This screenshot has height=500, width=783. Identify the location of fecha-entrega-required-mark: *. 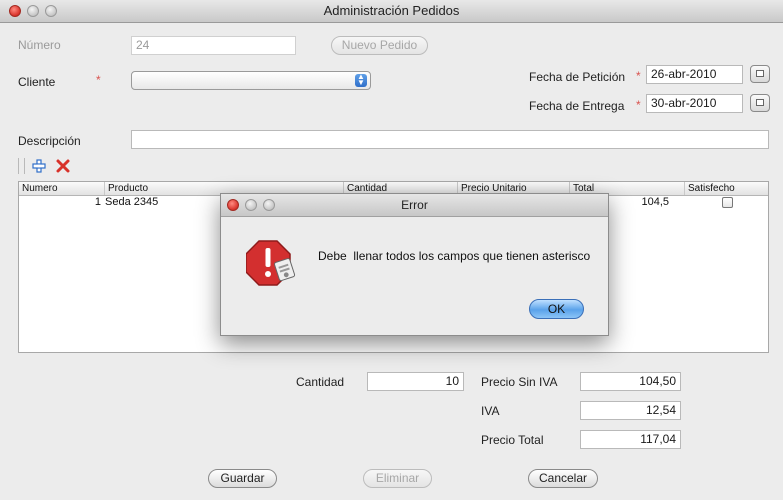
(638, 105).